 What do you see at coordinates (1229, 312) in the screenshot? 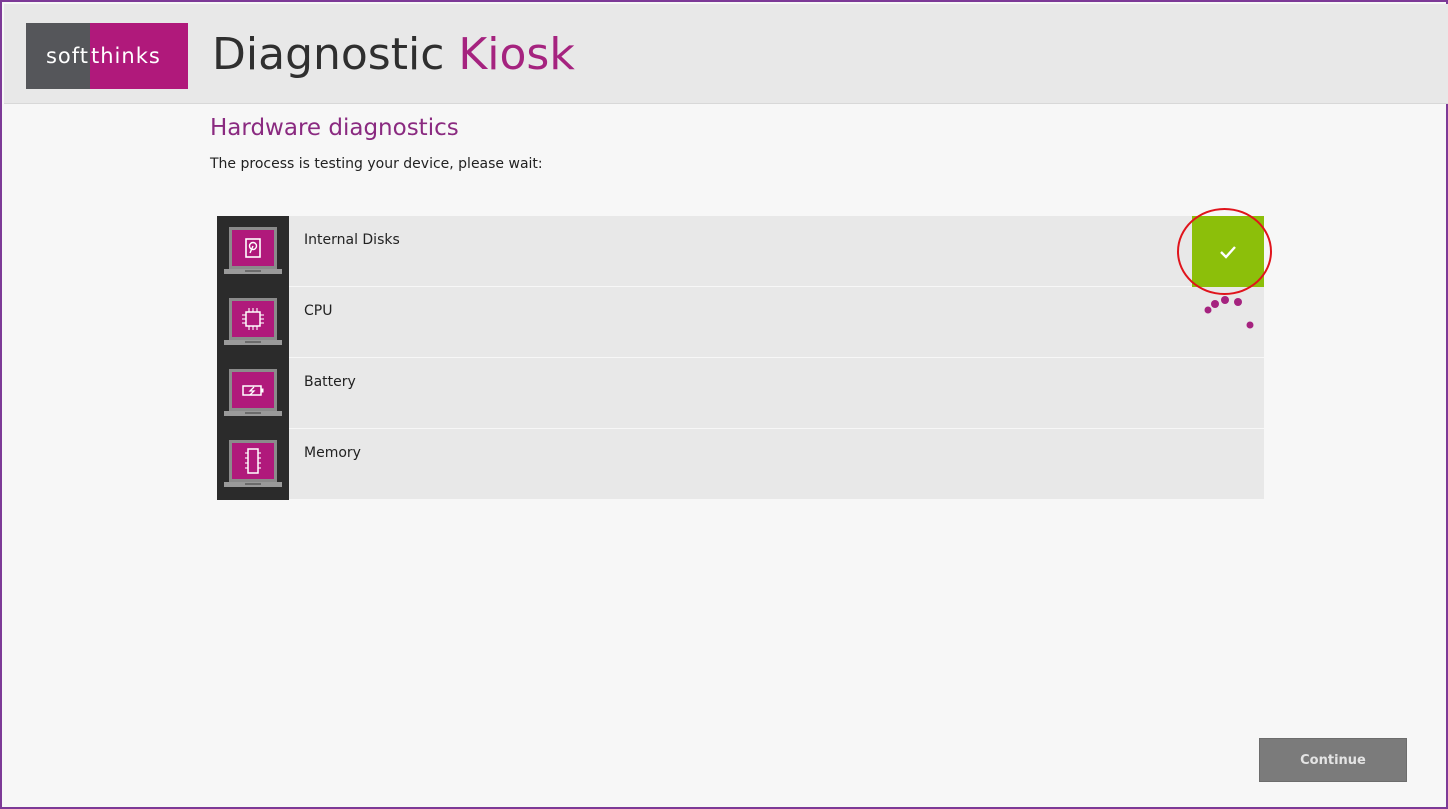
I see `loading-spinner-icon` at bounding box center [1229, 312].